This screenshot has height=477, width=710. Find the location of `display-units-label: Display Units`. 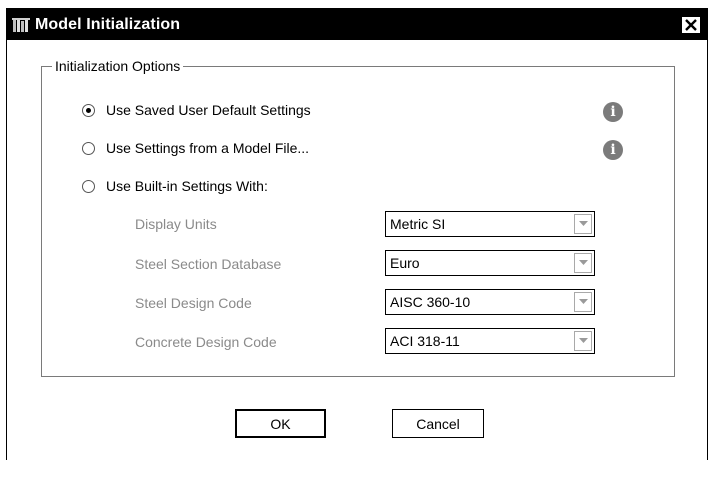

display-units-label: Display Units is located at coordinates (176, 224).